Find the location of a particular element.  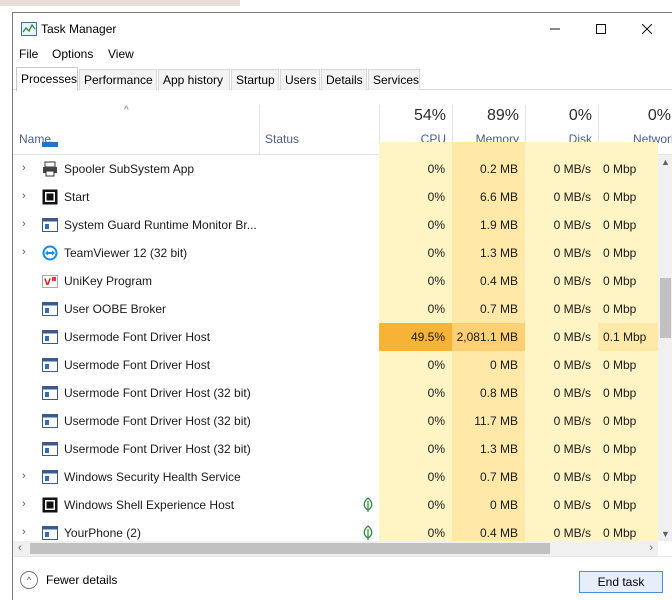

close-icon is located at coordinates (647, 28).